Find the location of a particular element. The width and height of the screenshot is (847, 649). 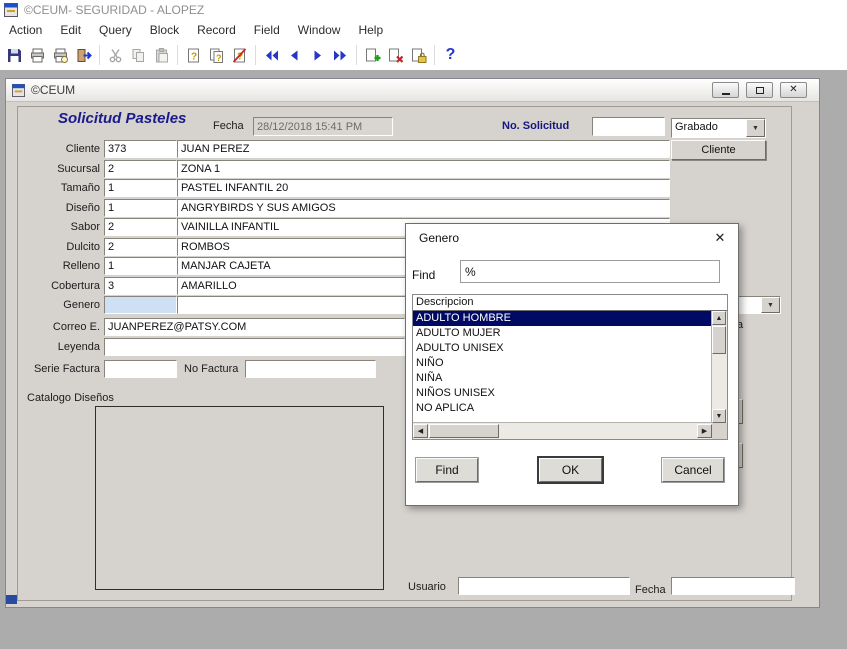

exit-icon is located at coordinates (84, 55).